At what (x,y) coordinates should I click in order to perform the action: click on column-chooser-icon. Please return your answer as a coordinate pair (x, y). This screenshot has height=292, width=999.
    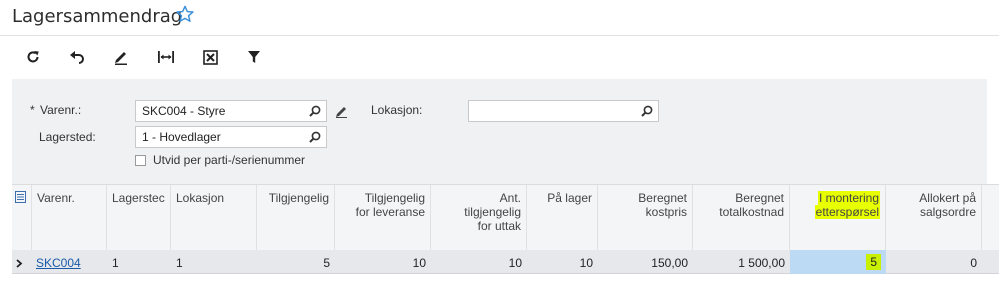
    Looking at the image, I should click on (20, 197).